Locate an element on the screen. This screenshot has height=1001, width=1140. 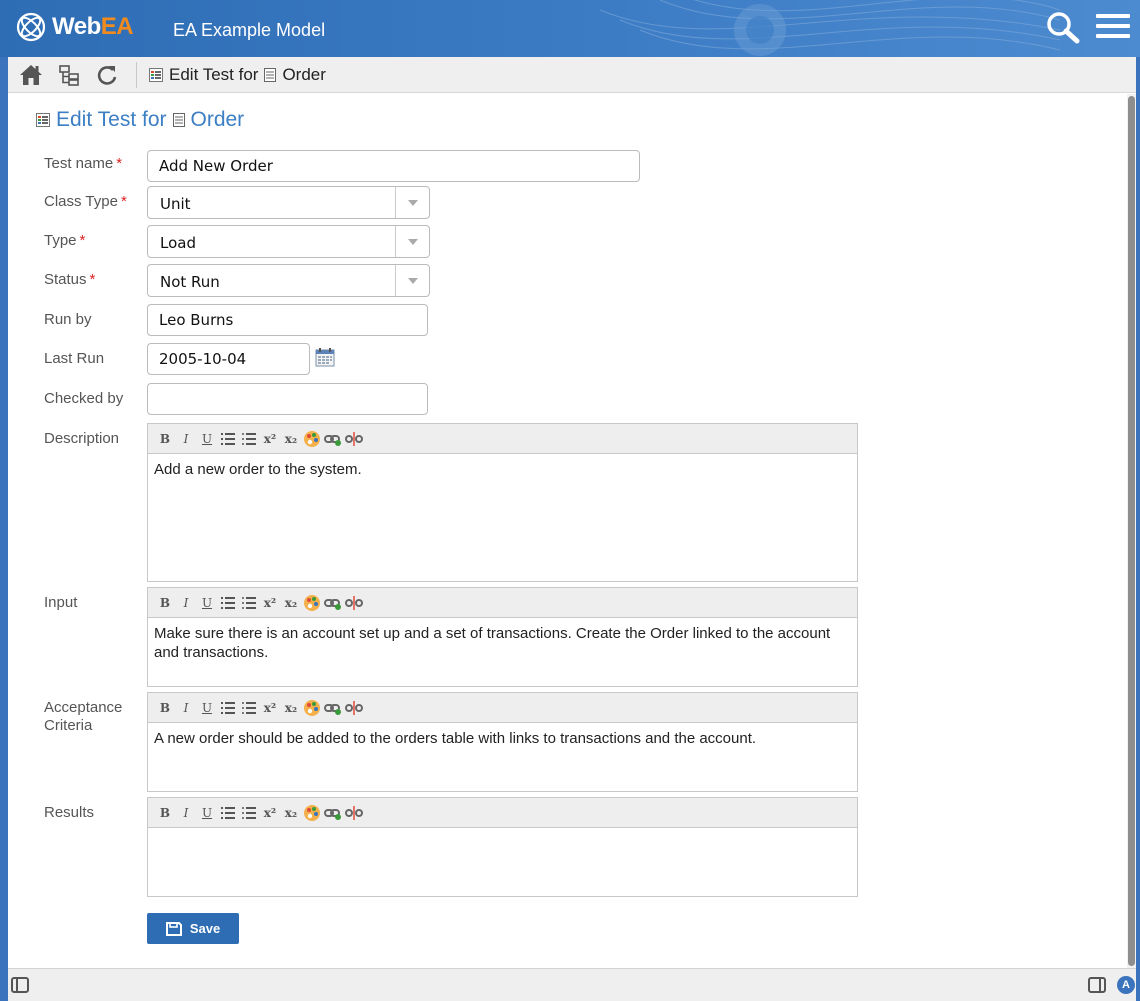
user-status-icon: A is located at coordinates (1126, 985).